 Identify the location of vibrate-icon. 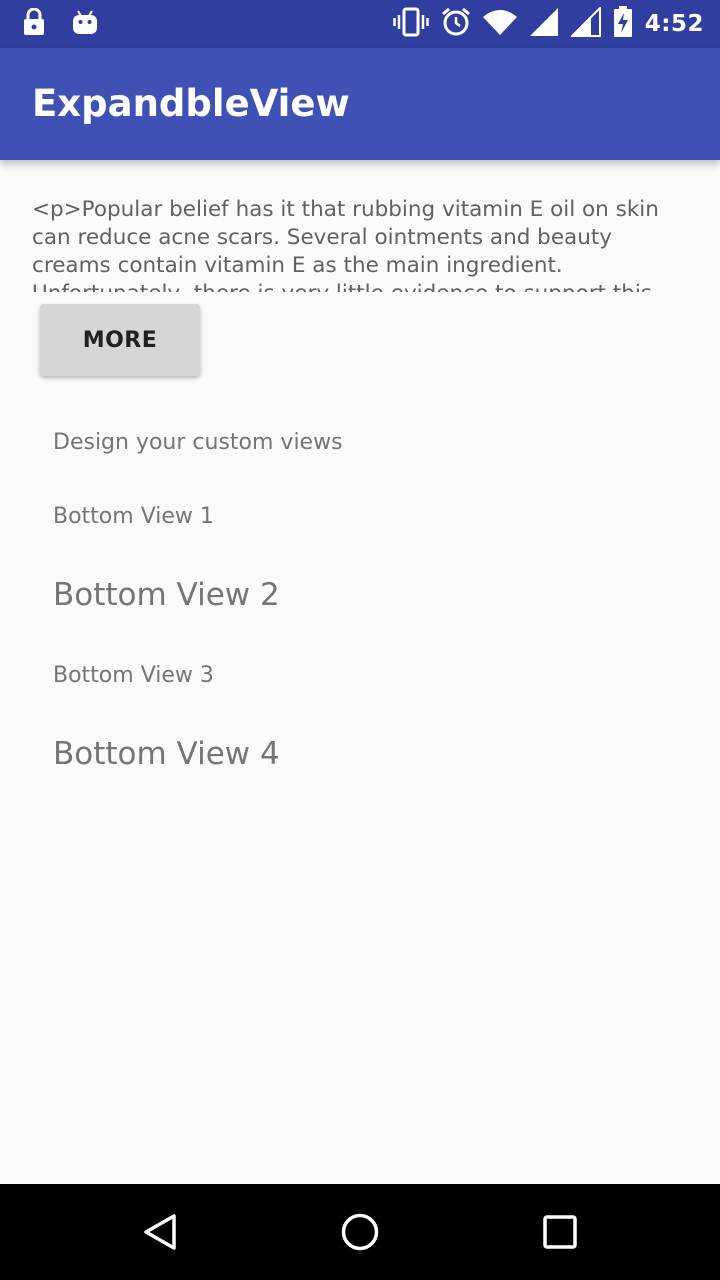
(411, 24).